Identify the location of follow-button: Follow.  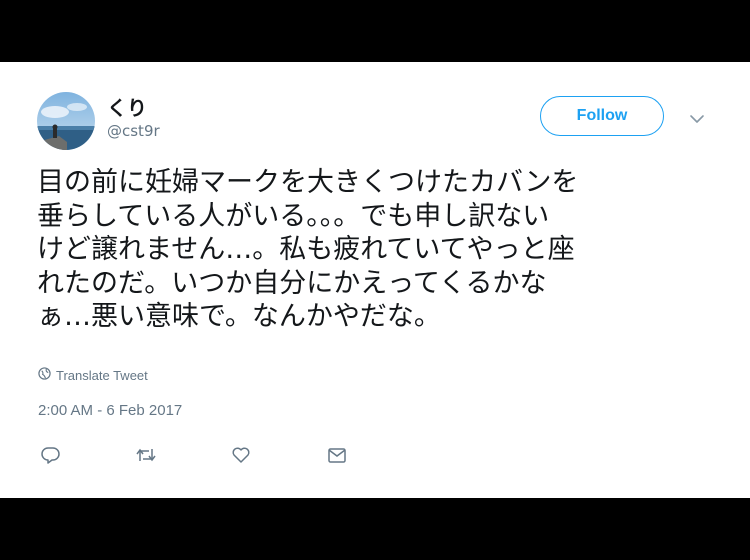
(602, 116).